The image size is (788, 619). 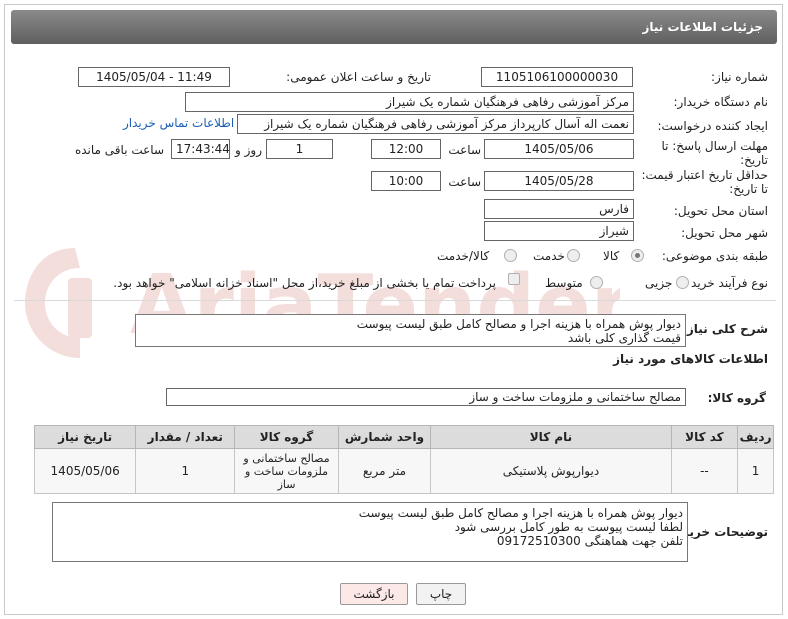 What do you see at coordinates (85, 437) in the screenshot?
I see `col-header-need-date: تاریخ نیاز` at bounding box center [85, 437].